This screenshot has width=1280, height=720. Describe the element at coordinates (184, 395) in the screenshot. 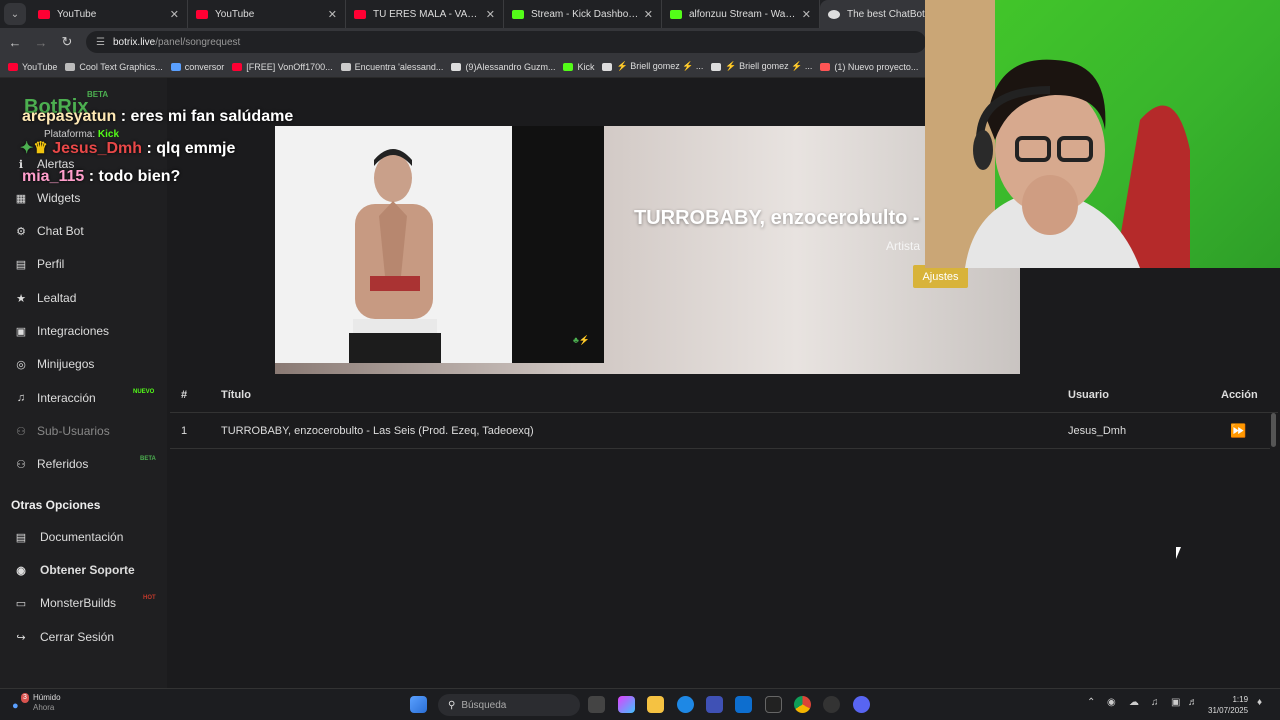

I see `col-number: #` at that location.